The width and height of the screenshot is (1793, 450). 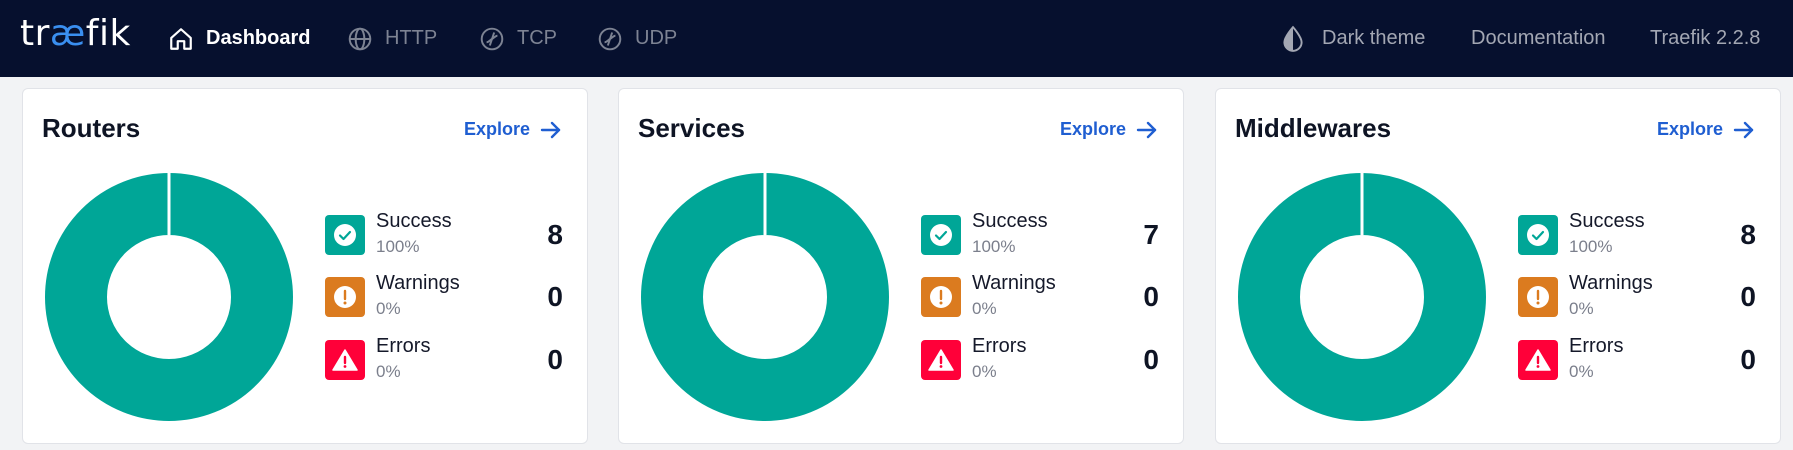 I want to click on card-title: Services, so click(x=691, y=128).